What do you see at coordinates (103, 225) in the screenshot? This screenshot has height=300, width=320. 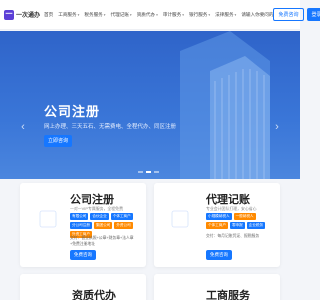 I see `tag: 集团公司` at bounding box center [103, 225].